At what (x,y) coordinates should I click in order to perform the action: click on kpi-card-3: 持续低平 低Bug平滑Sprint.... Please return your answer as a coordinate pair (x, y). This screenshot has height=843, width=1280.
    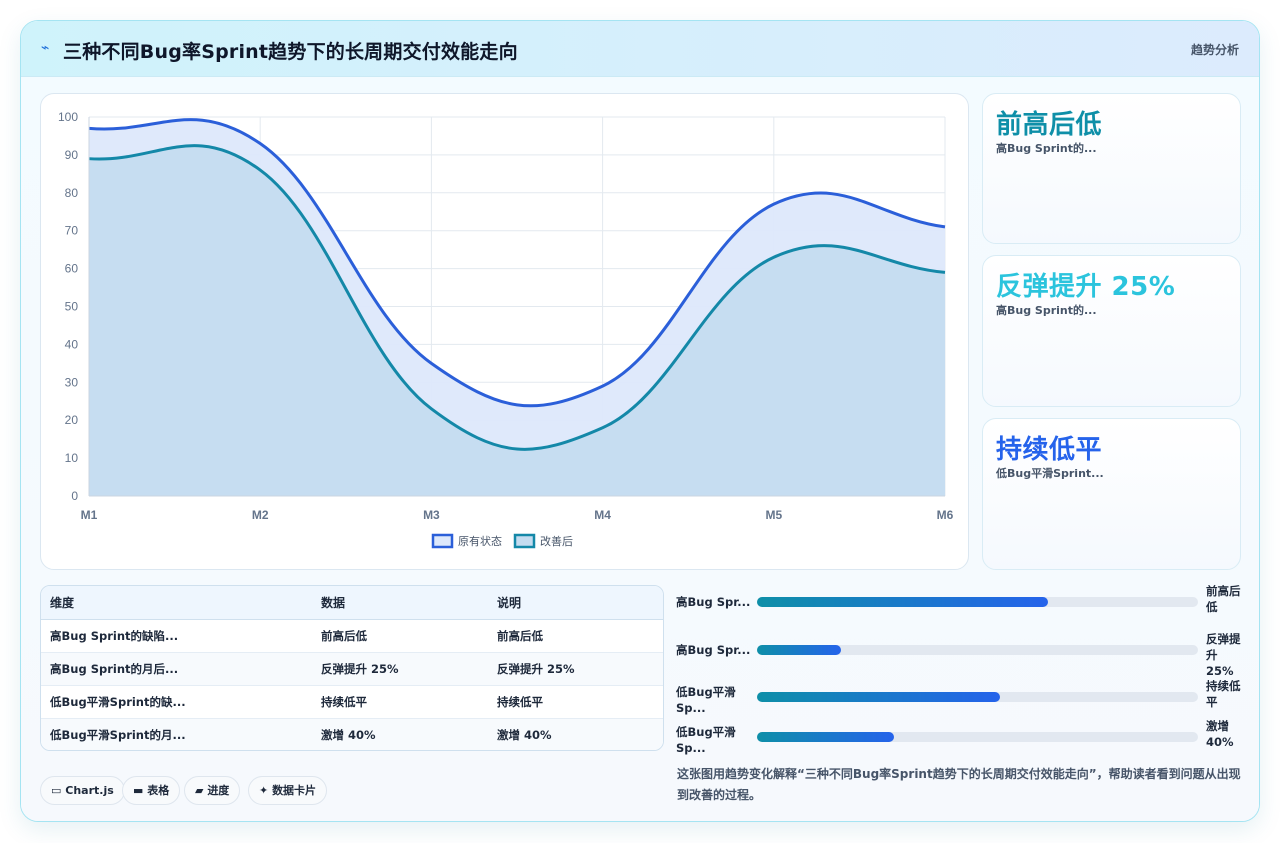
    Looking at the image, I should click on (1111, 494).